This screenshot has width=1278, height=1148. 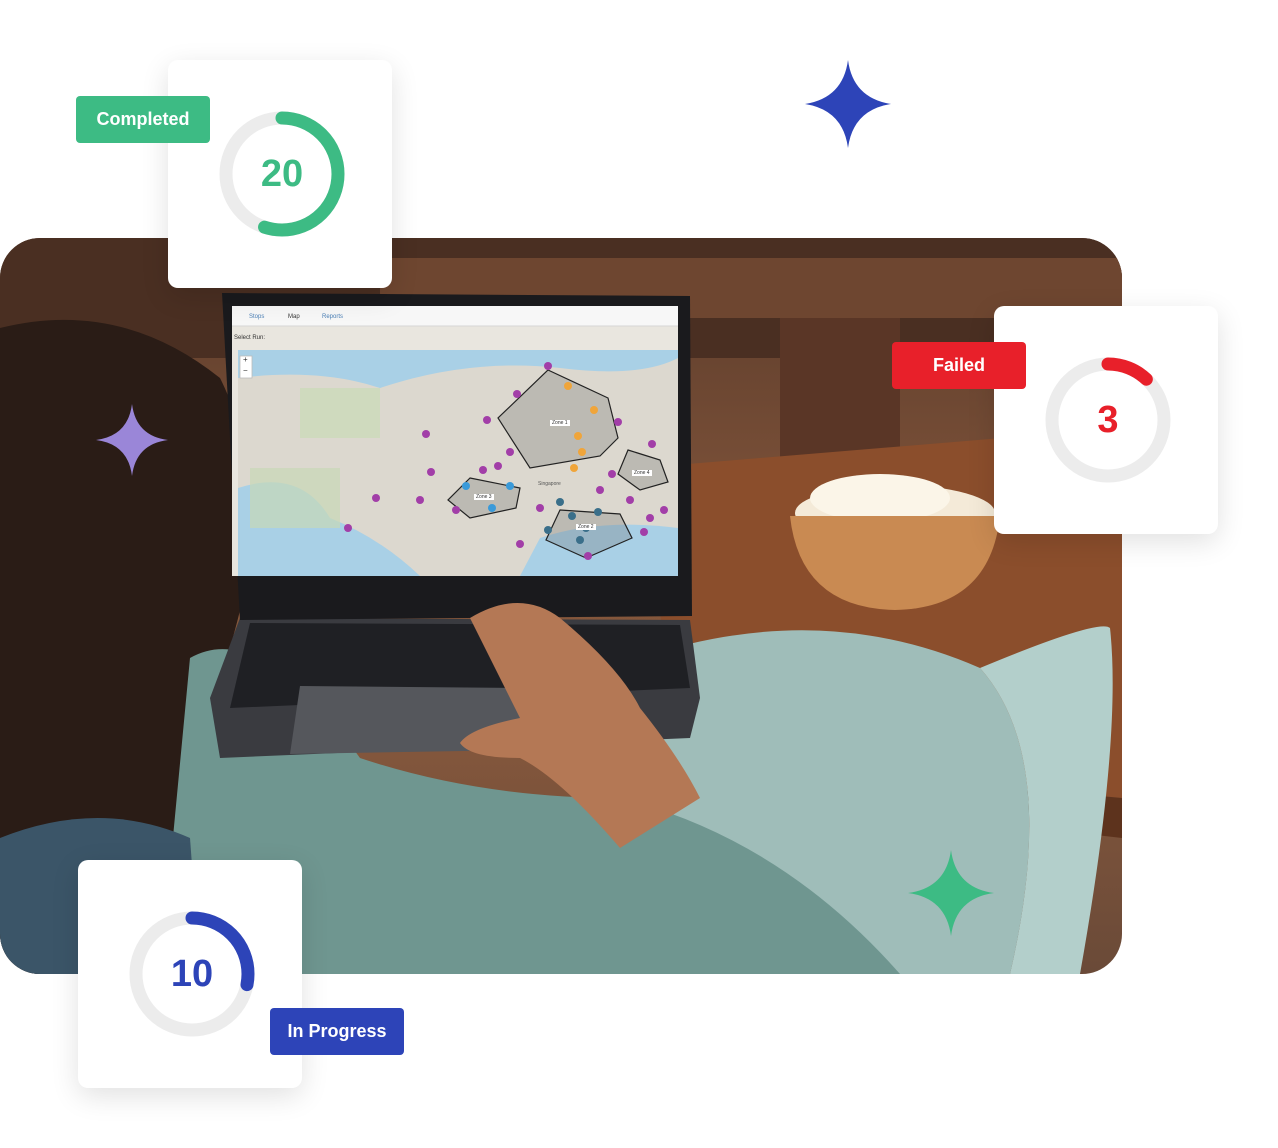 I want to click on sparkle-star-icon, so click(x=848, y=104).